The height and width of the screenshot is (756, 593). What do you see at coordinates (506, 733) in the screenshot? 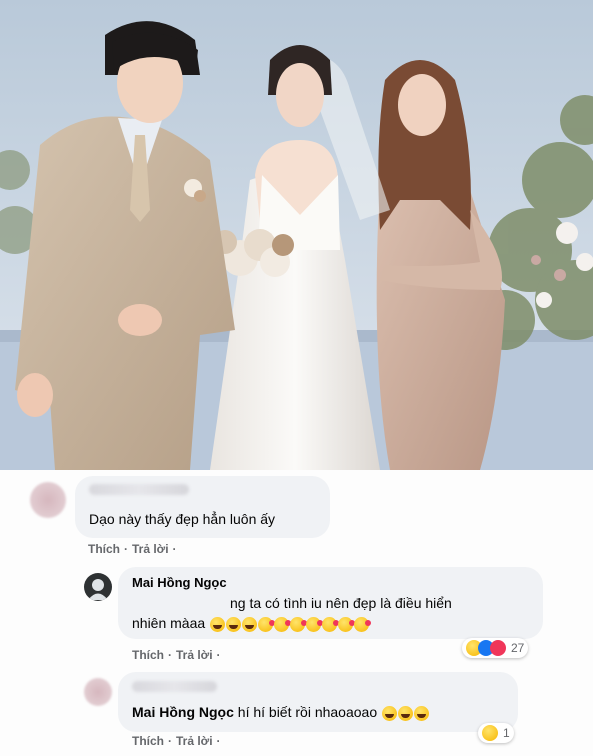
I see `reaction-count: 1` at bounding box center [506, 733].